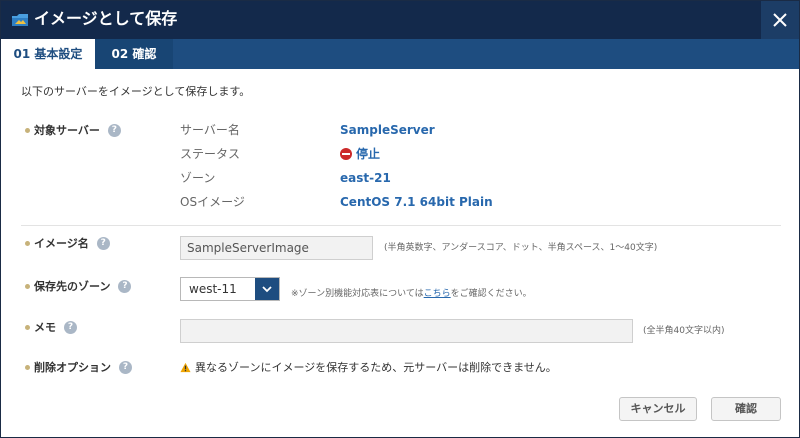 The image size is (800, 438). I want to click on image-name-label: イメージ名?, so click(67, 243).